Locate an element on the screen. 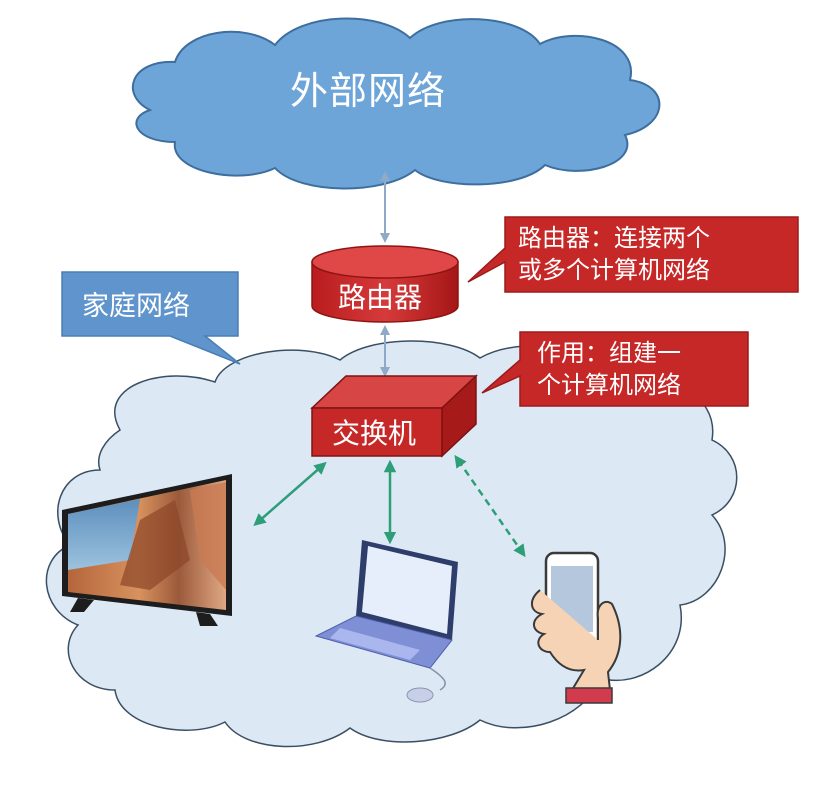 The width and height of the screenshot is (821, 803). switch-label: 交换机 is located at coordinates (374, 433).